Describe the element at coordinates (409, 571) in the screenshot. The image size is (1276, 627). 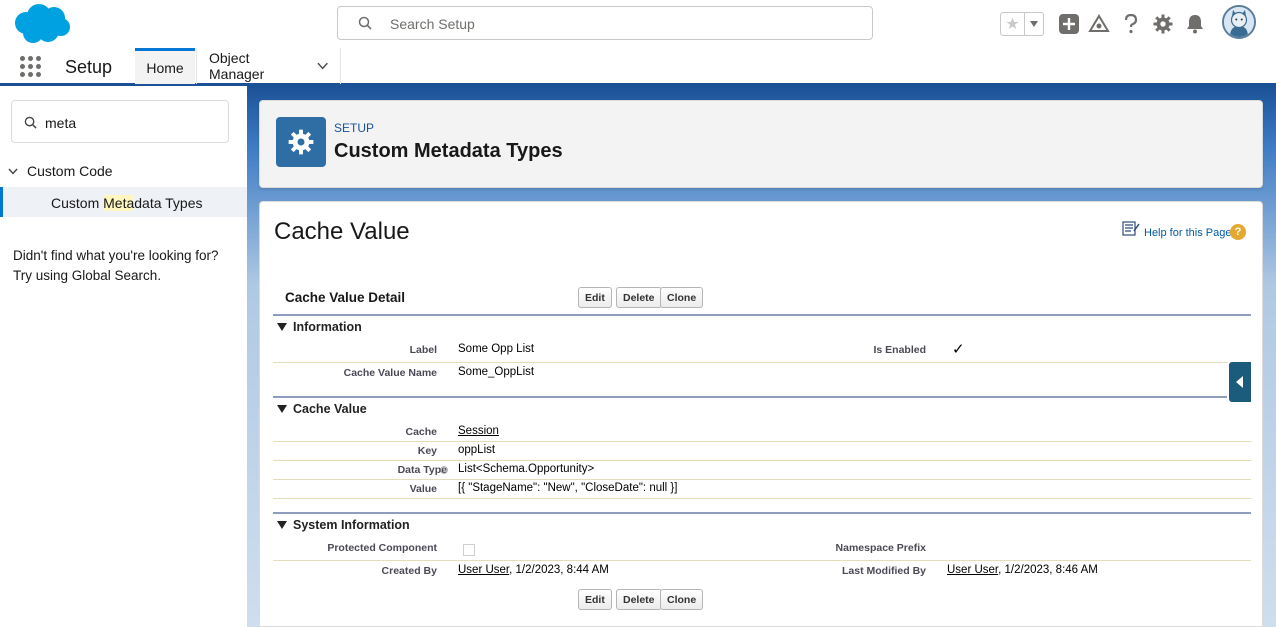
I see `field-label-created-by: Created By` at that location.